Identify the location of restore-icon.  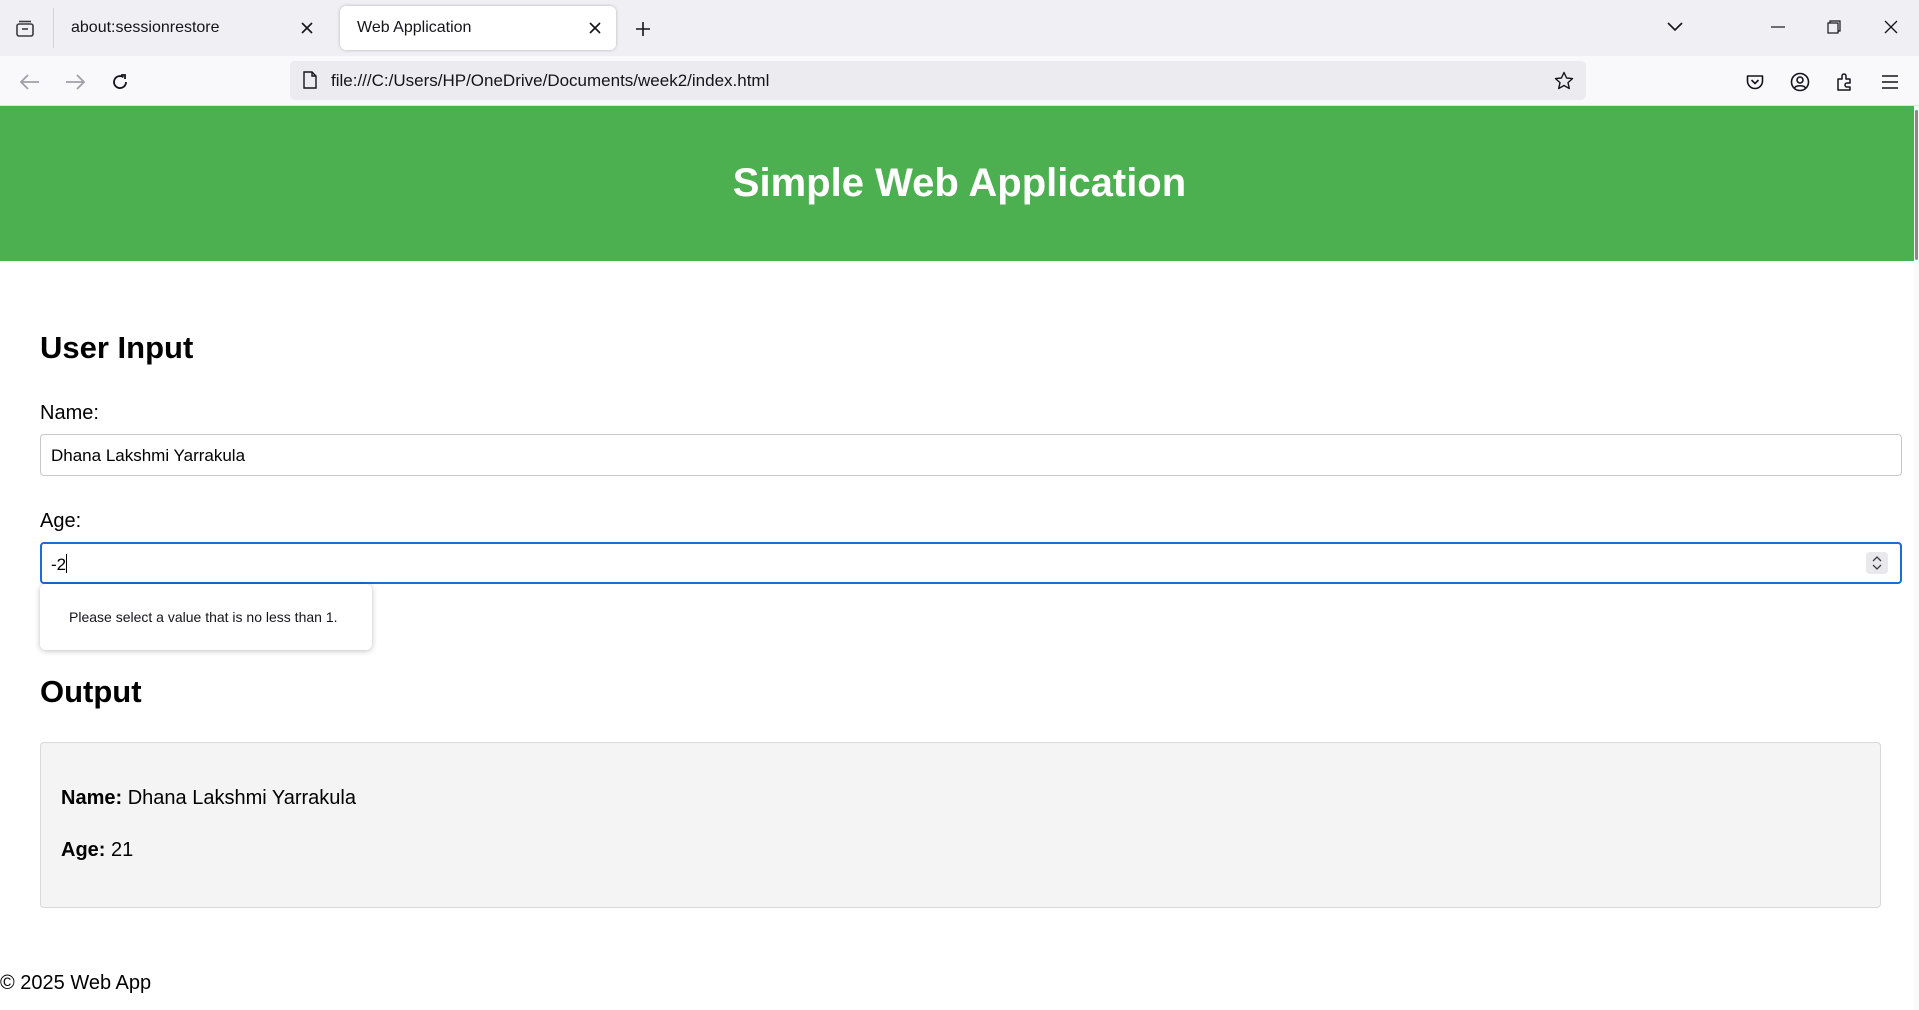
(1834, 27).